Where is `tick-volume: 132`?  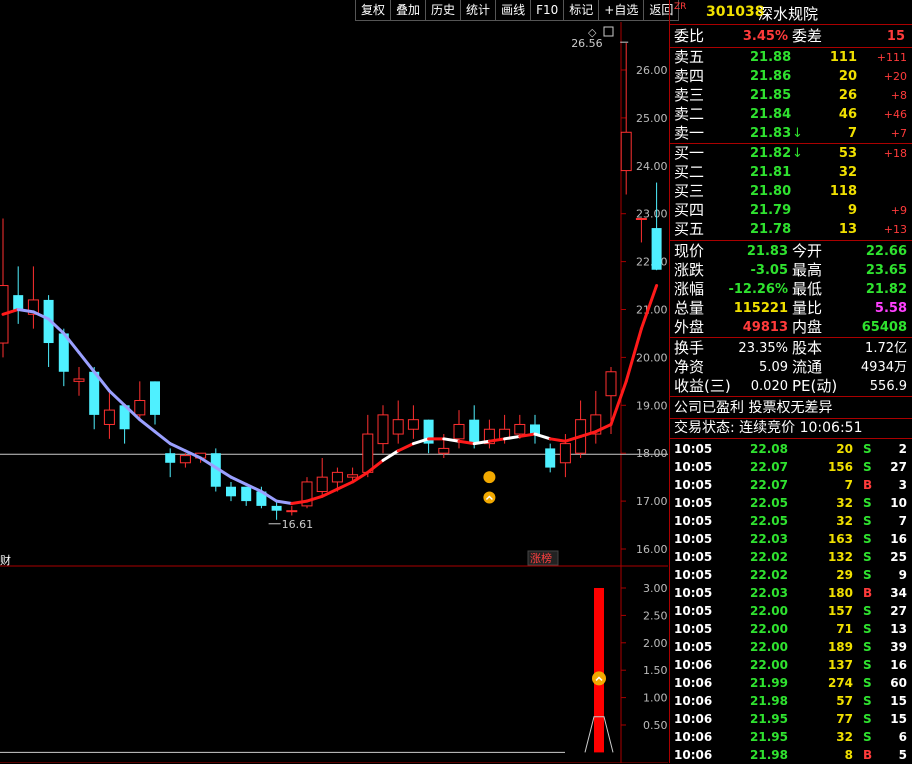 tick-volume: 132 is located at coordinates (840, 557).